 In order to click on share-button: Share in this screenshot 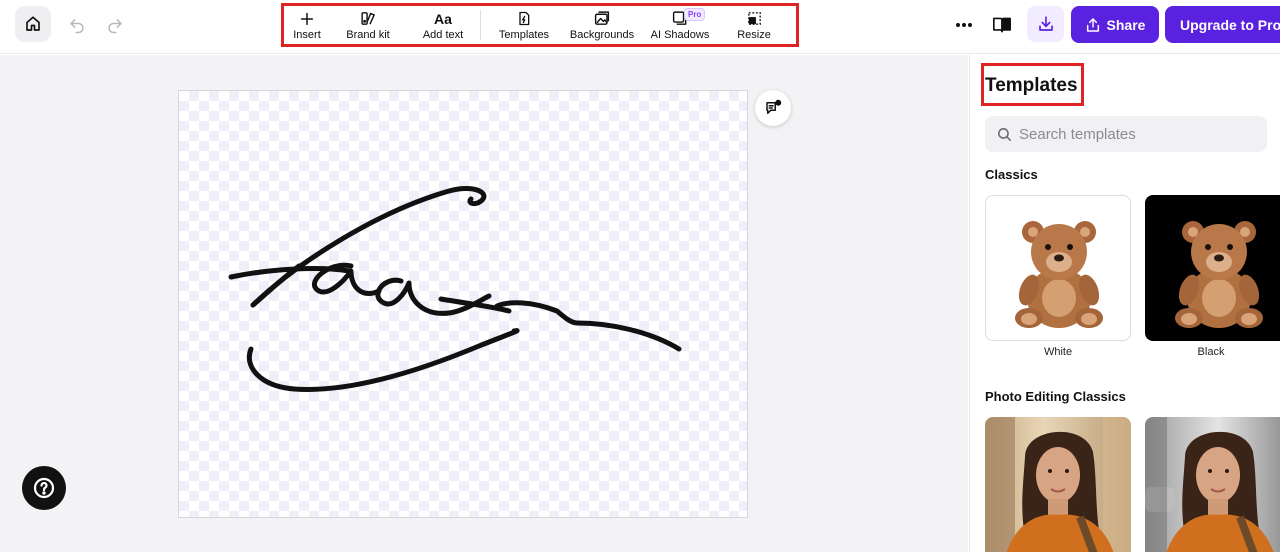, I will do `click(1115, 24)`.